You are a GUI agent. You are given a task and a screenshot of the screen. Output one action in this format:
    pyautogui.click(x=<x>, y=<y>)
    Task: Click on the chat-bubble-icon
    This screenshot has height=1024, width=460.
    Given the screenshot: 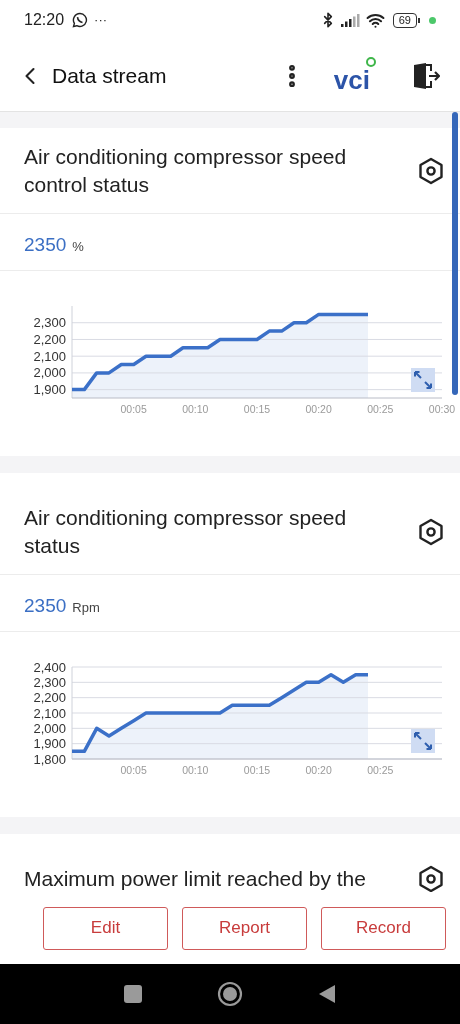 What is the action you would take?
    pyautogui.click(x=80, y=20)
    